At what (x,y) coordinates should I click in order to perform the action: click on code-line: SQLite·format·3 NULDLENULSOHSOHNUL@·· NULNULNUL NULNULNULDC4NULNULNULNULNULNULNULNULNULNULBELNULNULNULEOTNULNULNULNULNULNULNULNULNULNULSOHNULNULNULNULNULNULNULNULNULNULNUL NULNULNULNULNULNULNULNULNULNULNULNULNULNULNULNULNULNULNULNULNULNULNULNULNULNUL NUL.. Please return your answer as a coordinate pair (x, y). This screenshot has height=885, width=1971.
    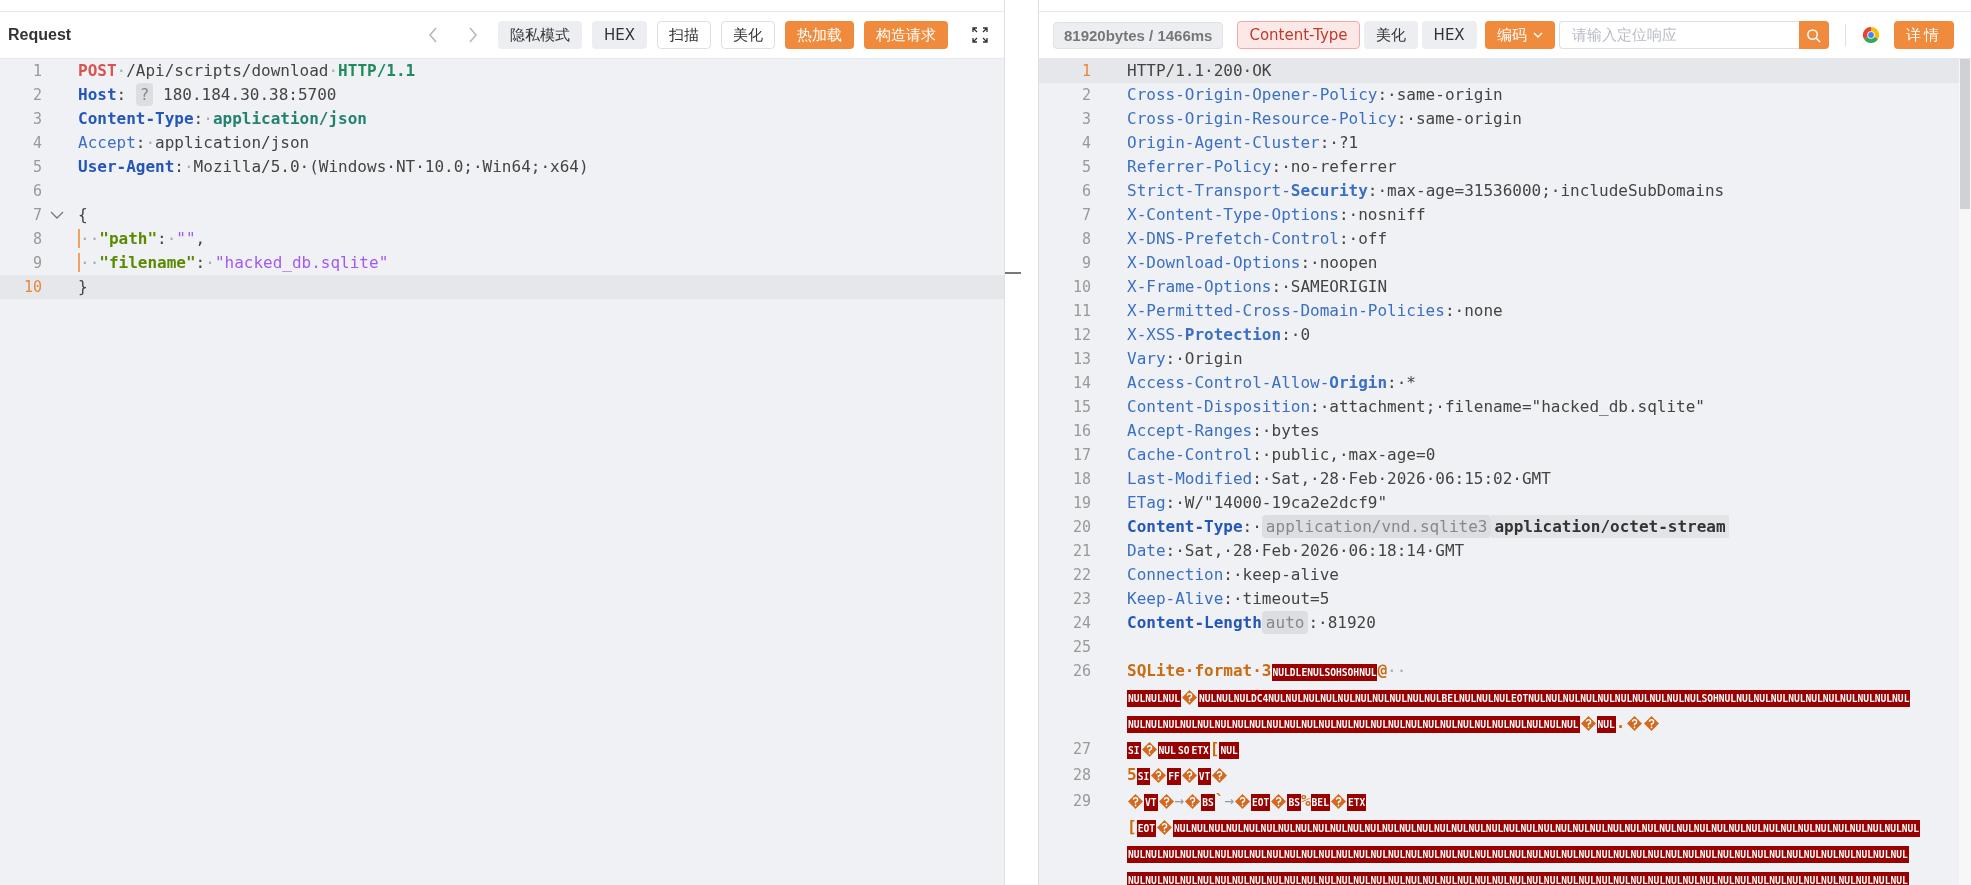
    Looking at the image, I should click on (1519, 697).